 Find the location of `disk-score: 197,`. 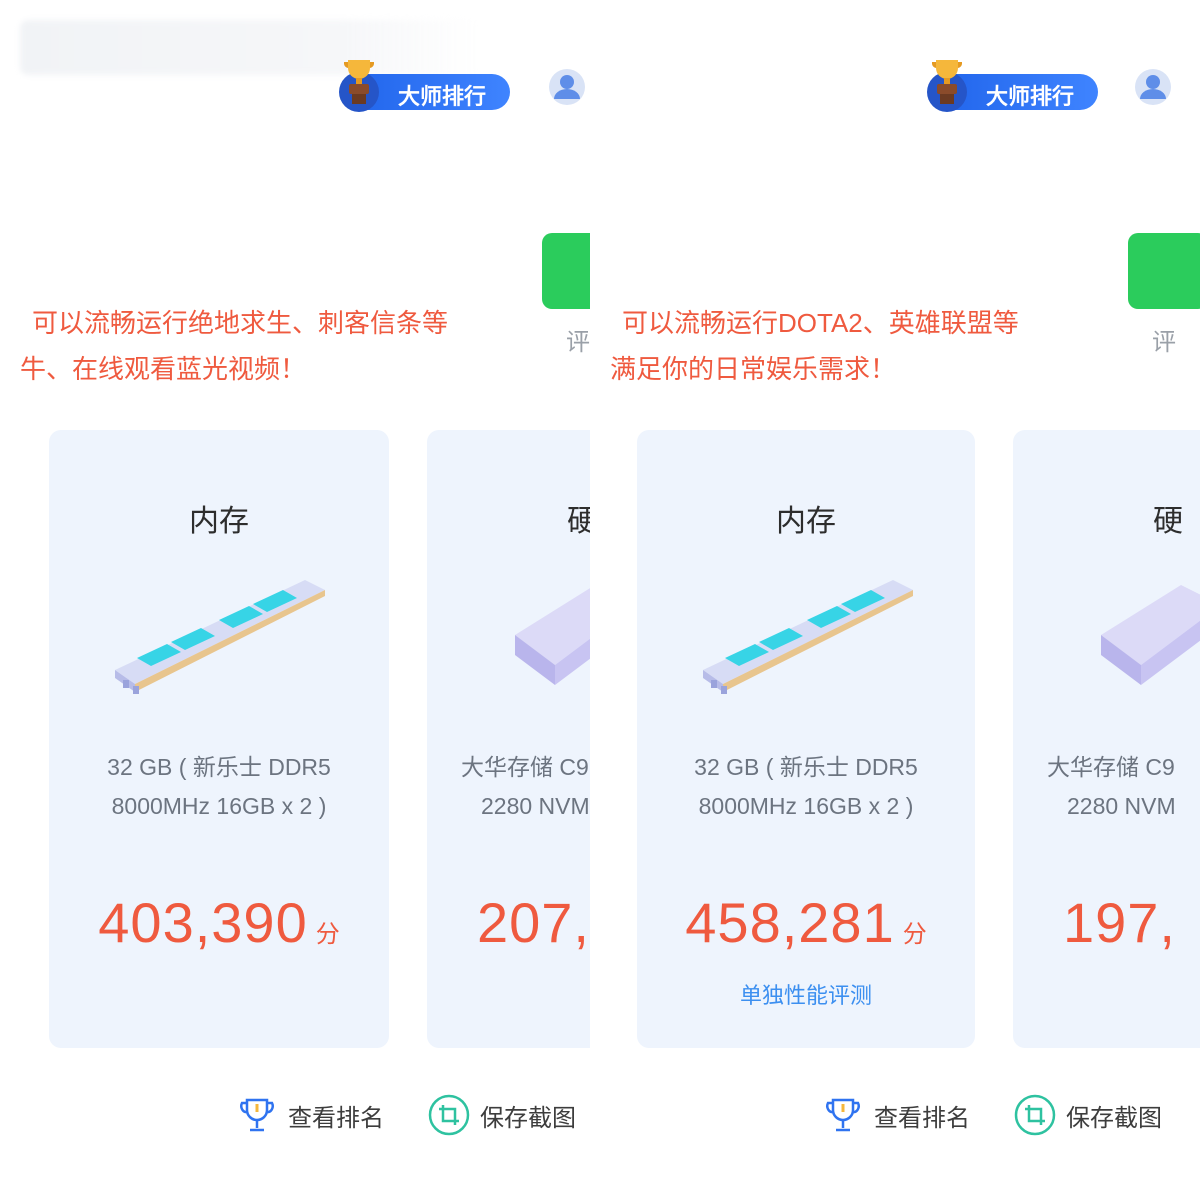

disk-score: 197, is located at coordinates (1119, 922).